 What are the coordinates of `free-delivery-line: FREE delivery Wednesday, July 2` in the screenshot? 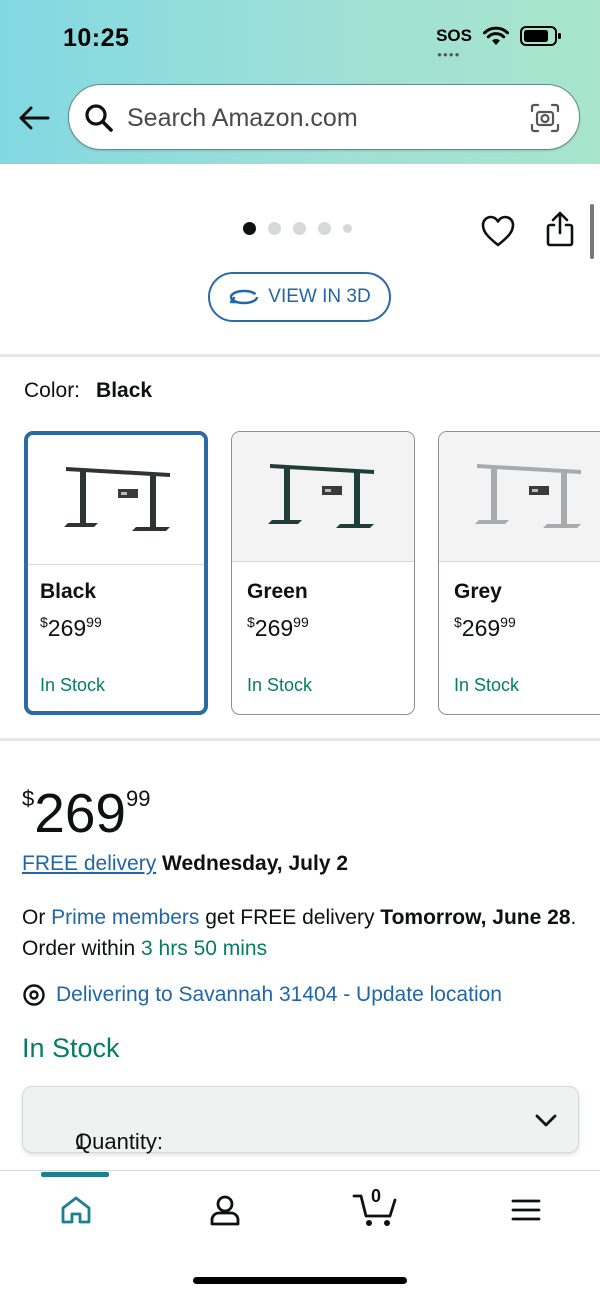 It's located at (185, 864).